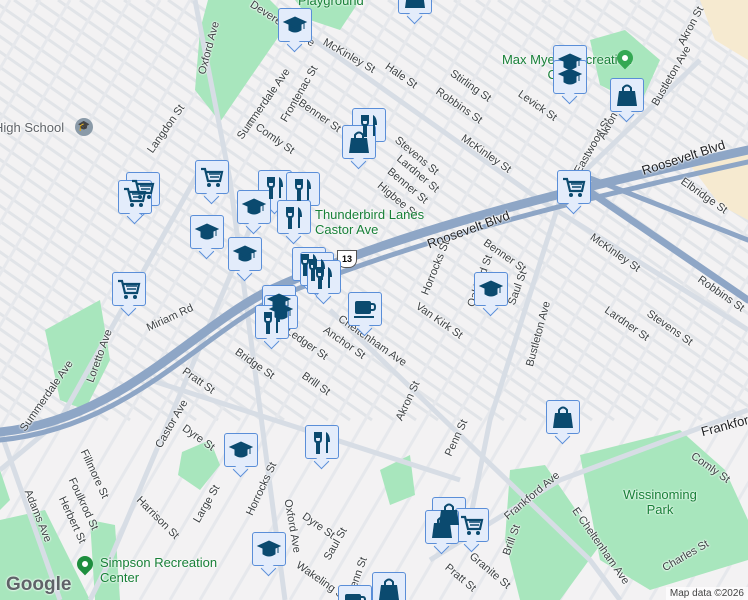 The height and width of the screenshot is (600, 748). Describe the element at coordinates (331, 4) in the screenshot. I see `poi-playground-label: Playground` at that location.